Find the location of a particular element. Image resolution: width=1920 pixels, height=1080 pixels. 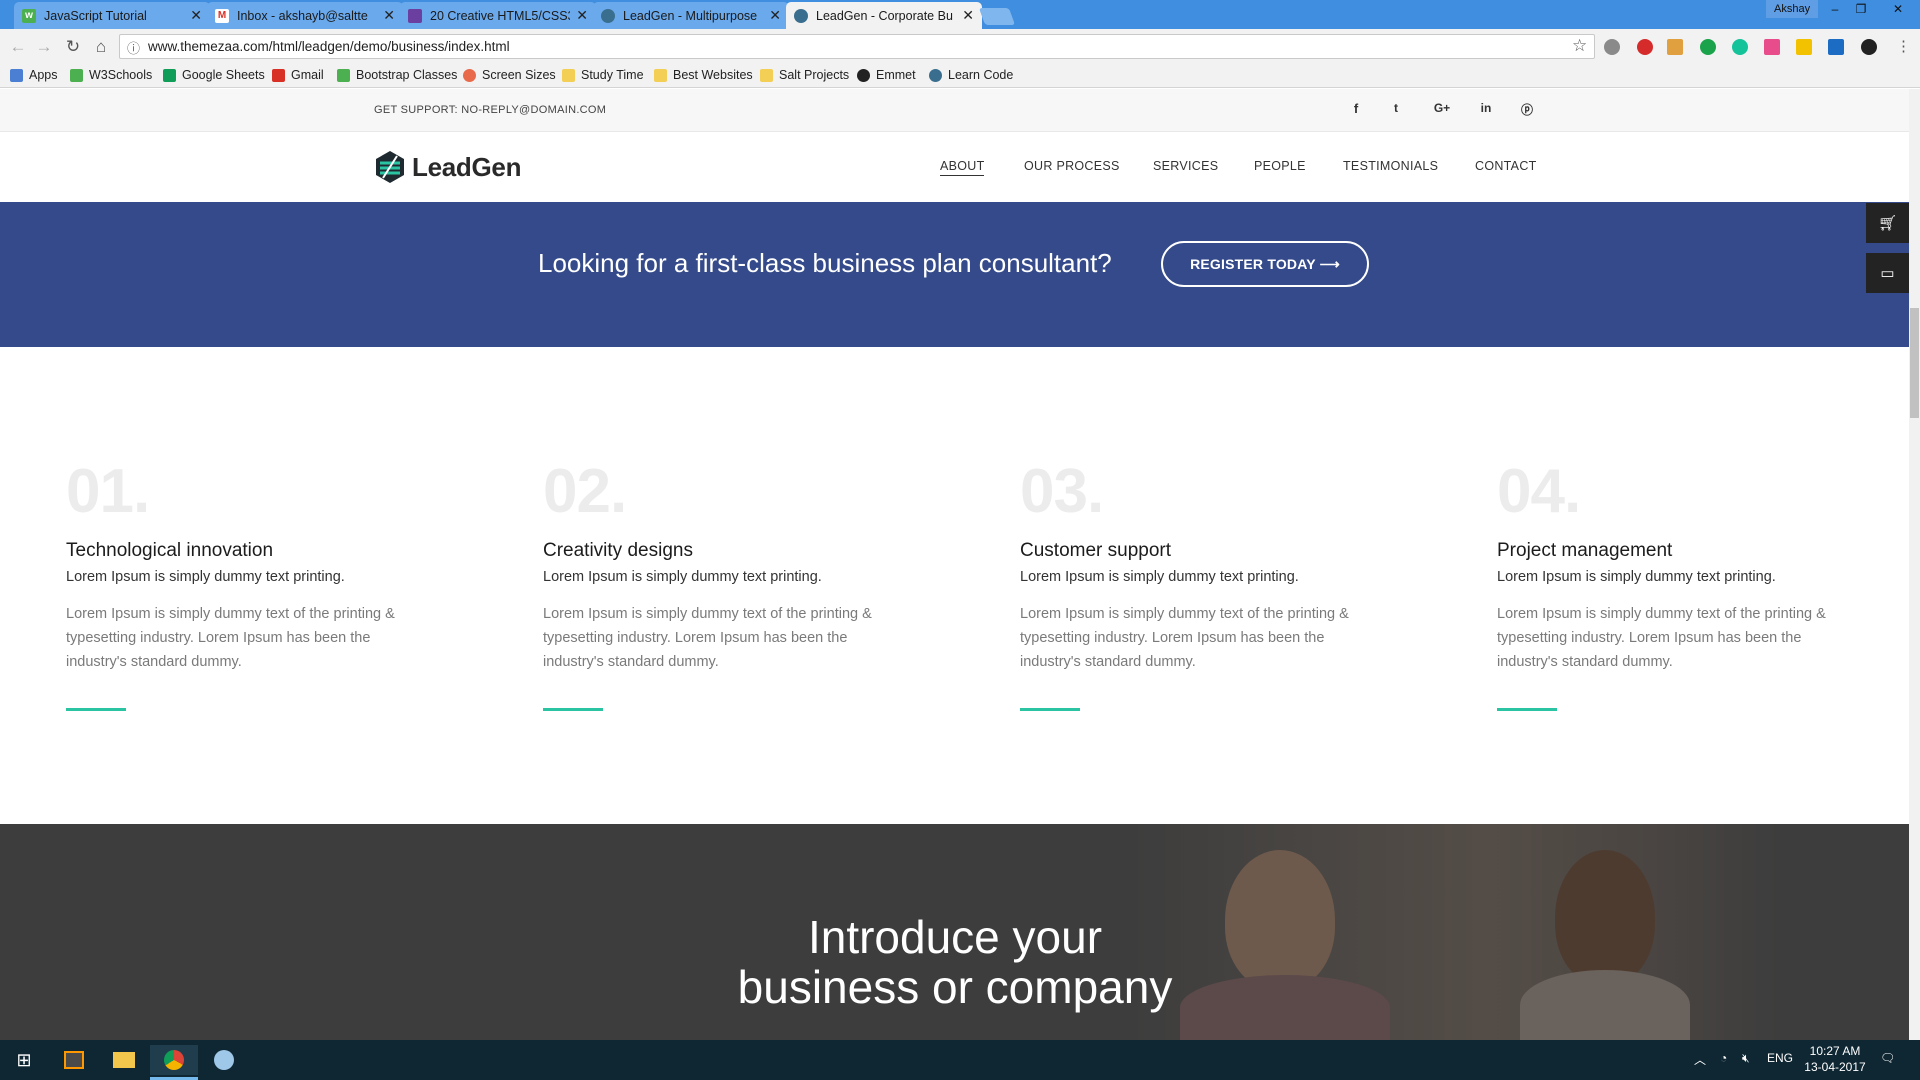

sublime-icon is located at coordinates (74, 1060).